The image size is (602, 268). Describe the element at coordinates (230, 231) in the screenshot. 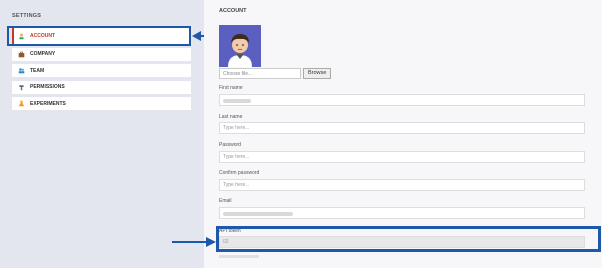

I see `api-token-label: API token` at that location.